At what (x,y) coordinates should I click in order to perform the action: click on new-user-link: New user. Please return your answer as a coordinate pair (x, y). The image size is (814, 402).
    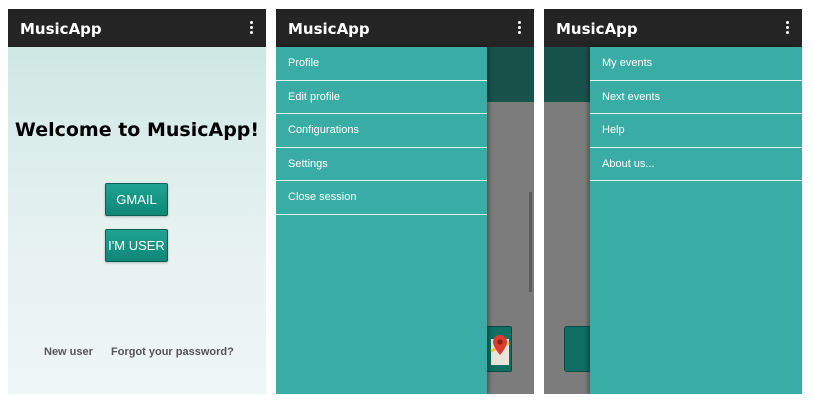
    Looking at the image, I should click on (68, 352).